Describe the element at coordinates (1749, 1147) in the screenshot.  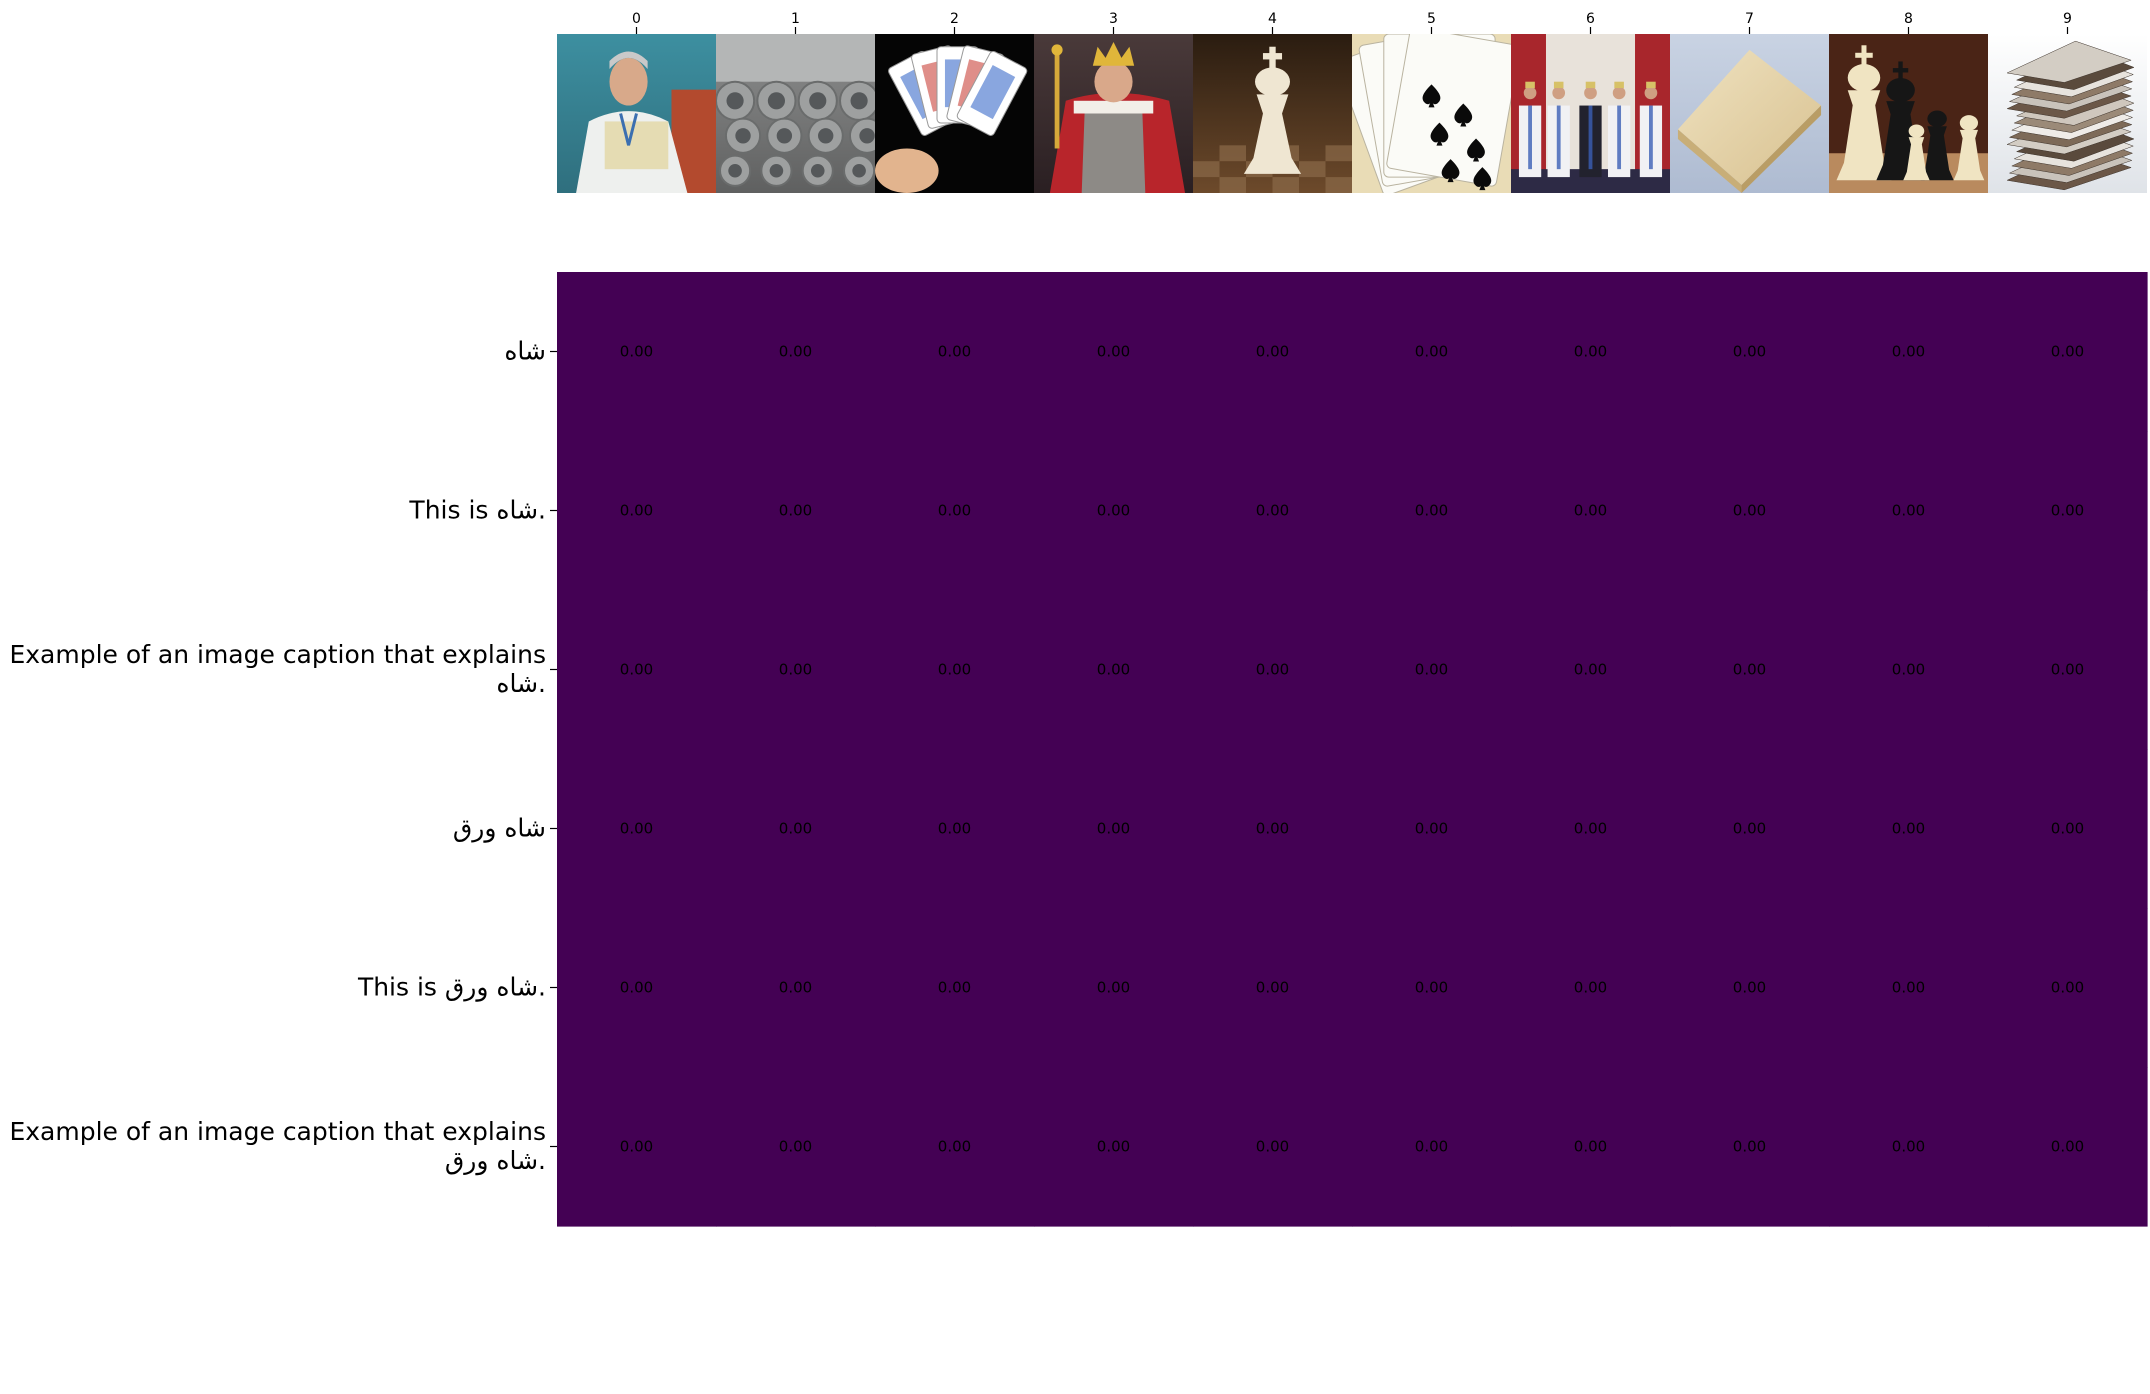
I see `cell-value-label-r5-c7: 0.00` at that location.